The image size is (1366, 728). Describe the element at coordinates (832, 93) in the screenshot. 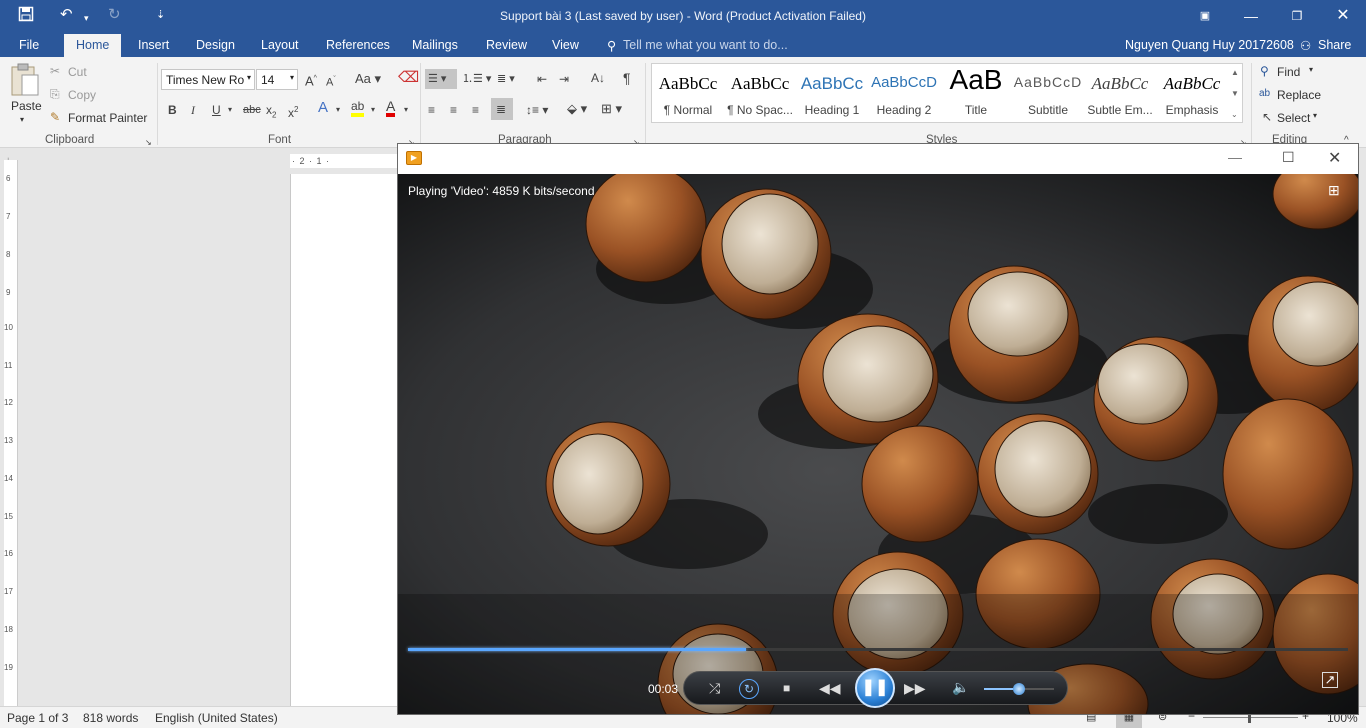

I see `style-heading-1: AaBbCc Heading 1` at that location.